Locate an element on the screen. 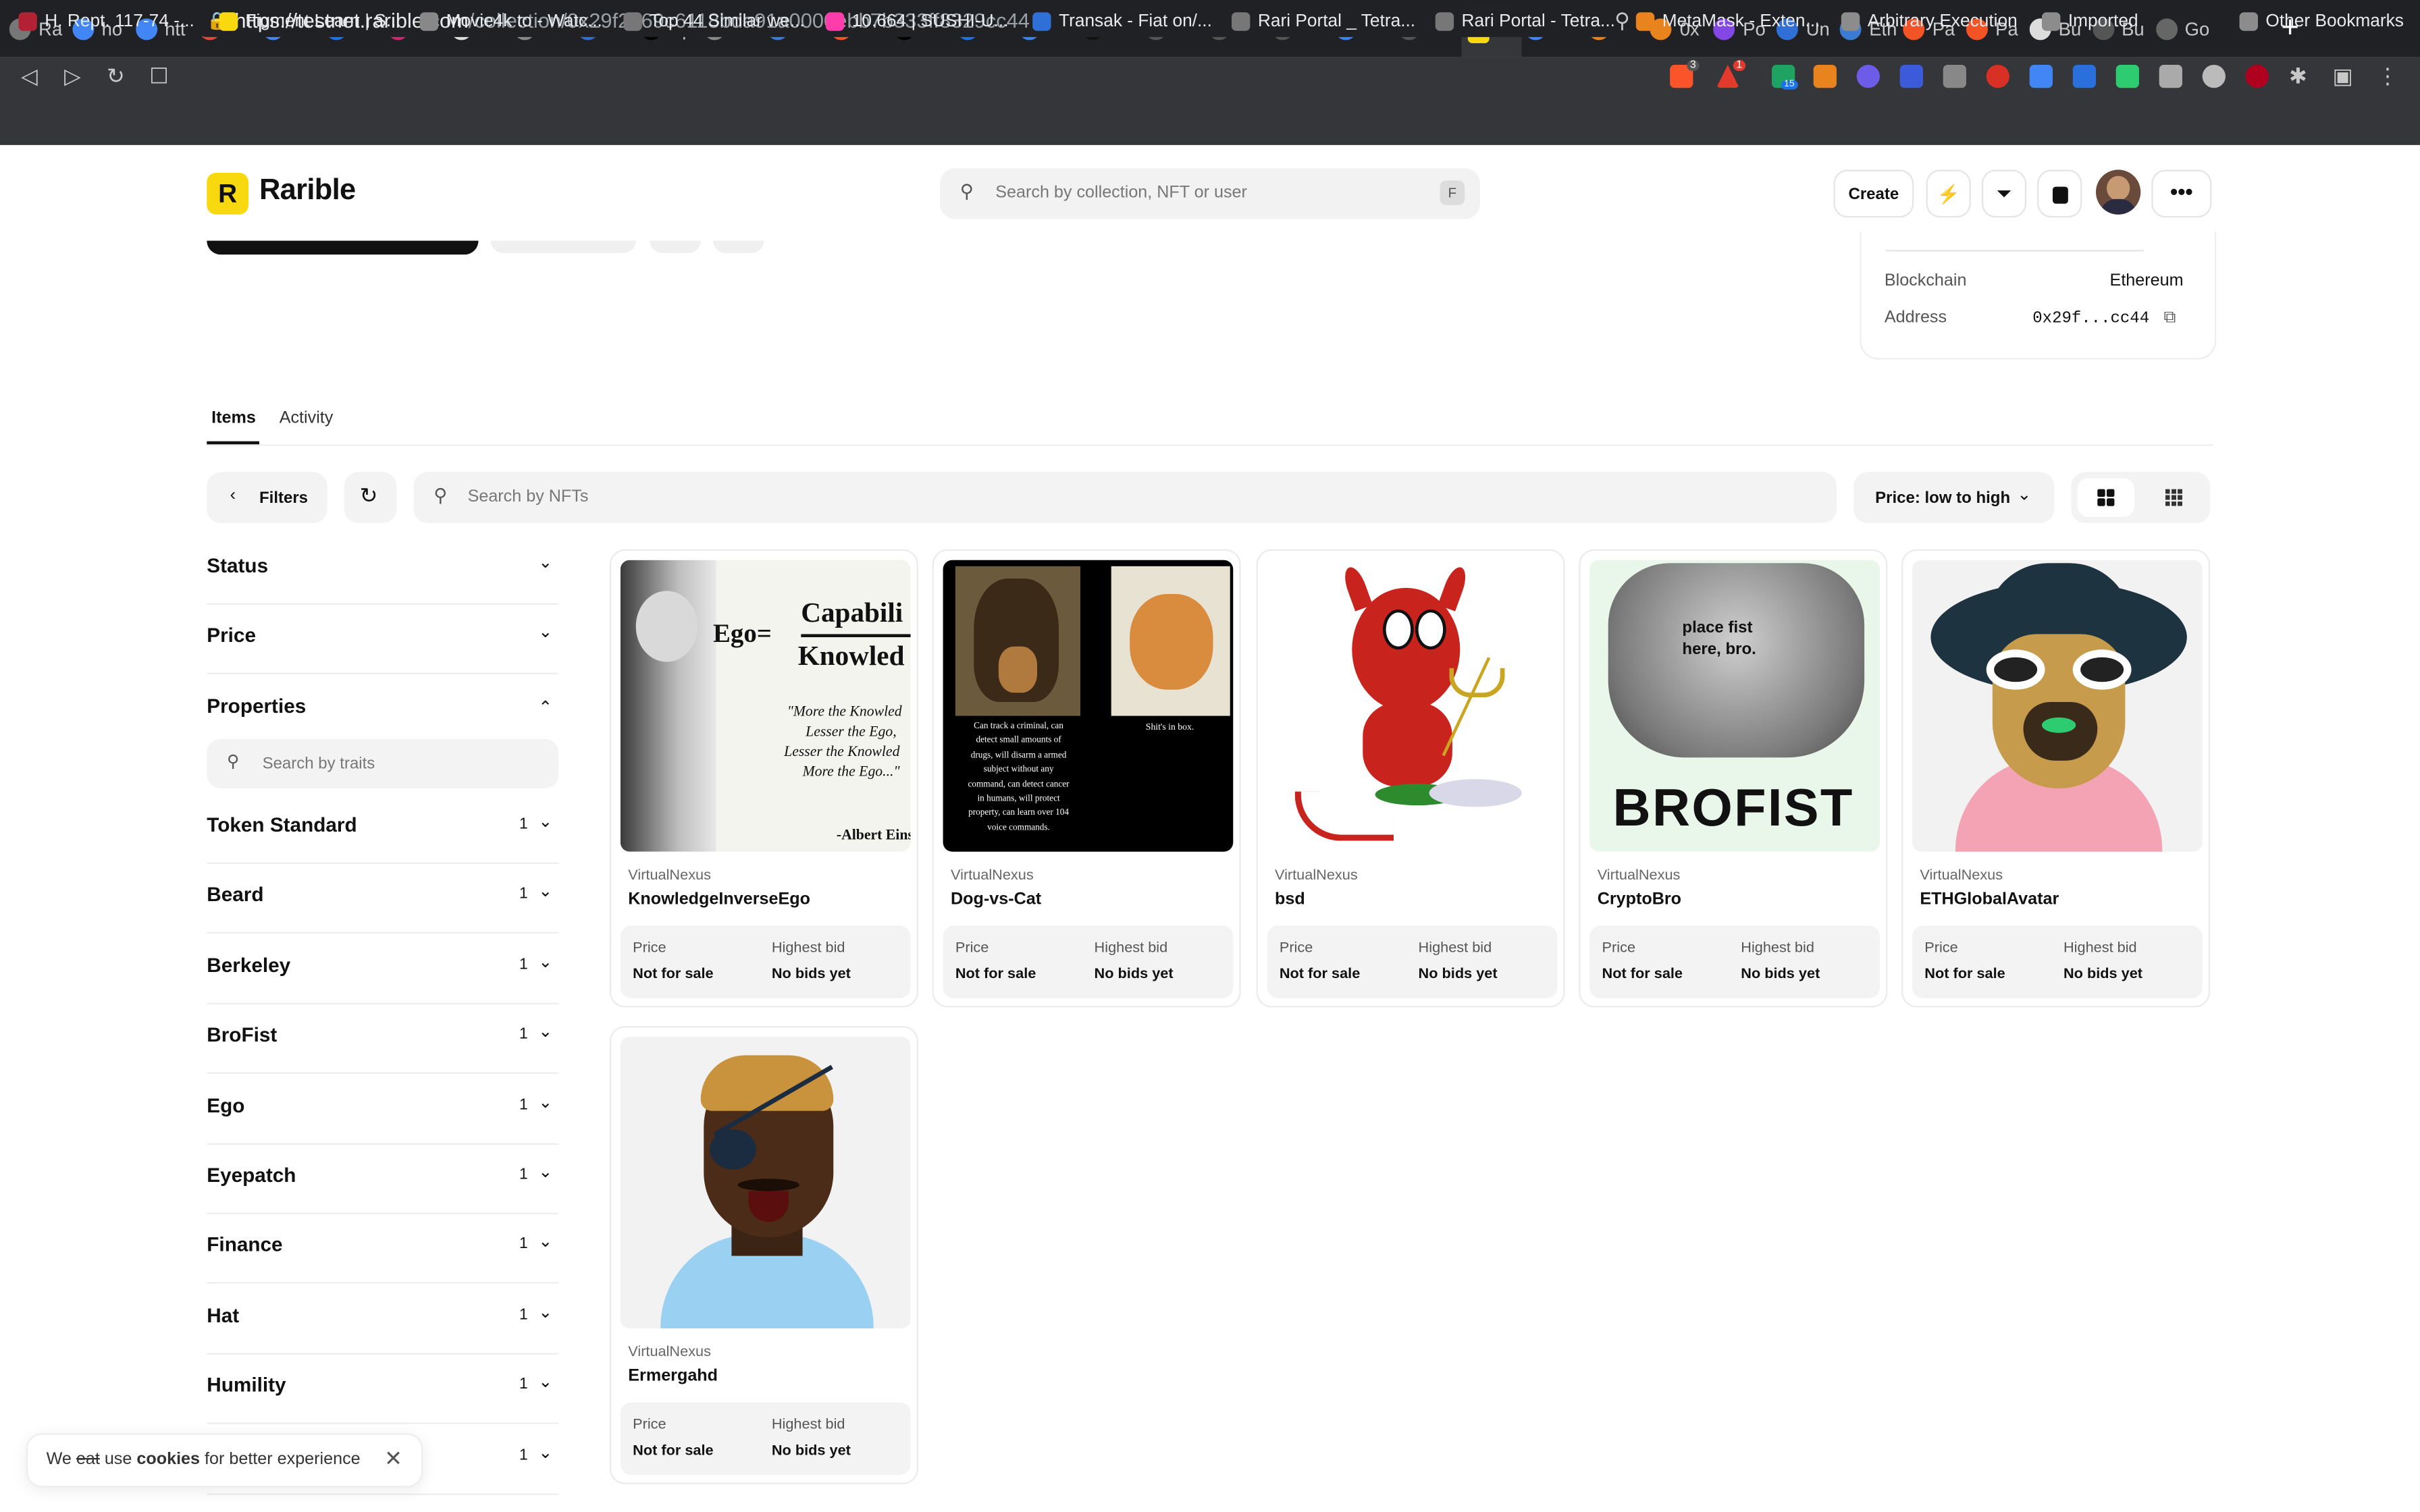  browser-tab: Go is located at coordinates (2185, 29).